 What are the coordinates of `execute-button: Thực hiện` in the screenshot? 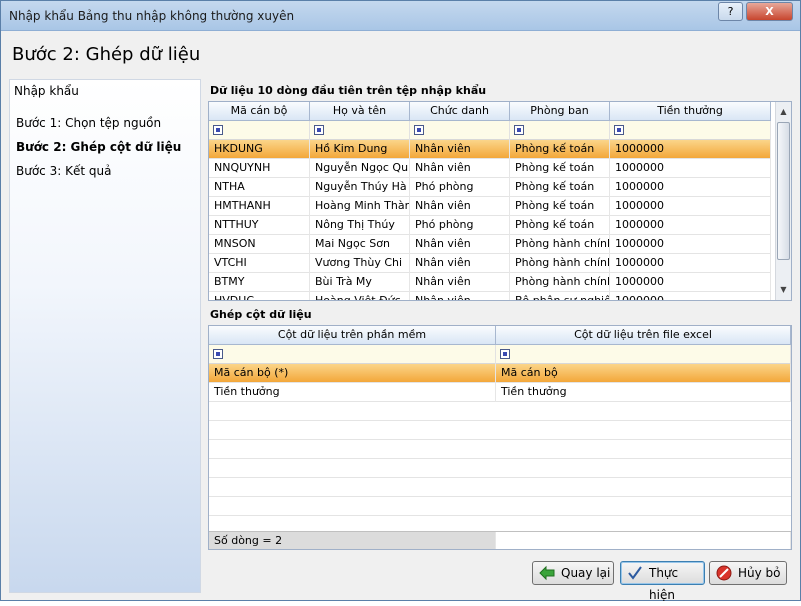 It's located at (662, 581).